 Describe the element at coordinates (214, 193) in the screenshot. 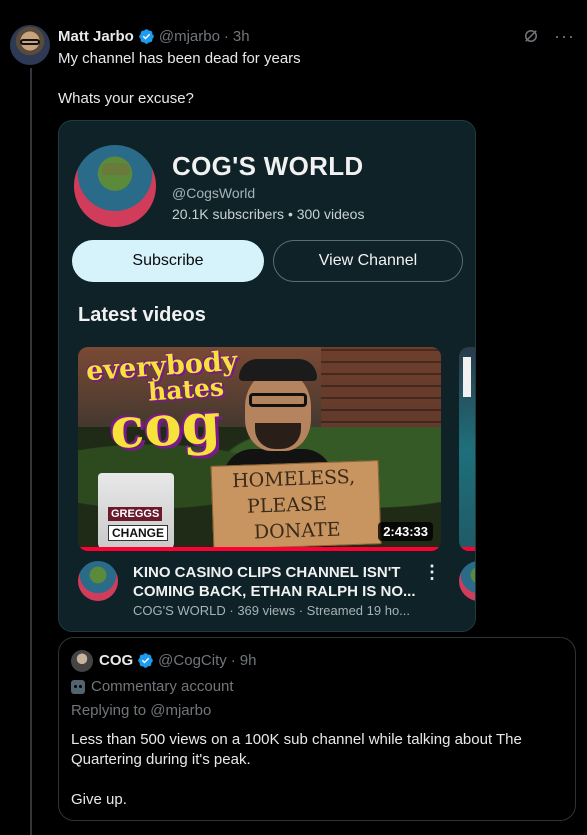

I see `channel-handle: @CogsWorld` at that location.